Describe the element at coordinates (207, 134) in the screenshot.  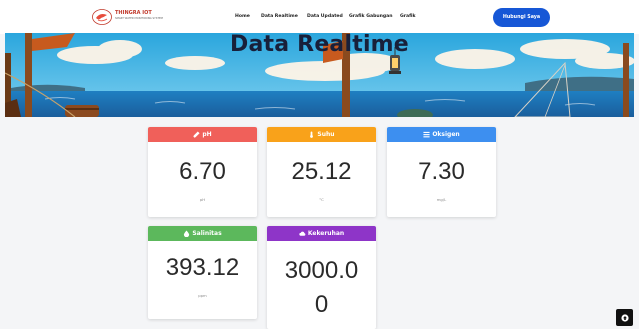
I see `card-label: pH` at that location.